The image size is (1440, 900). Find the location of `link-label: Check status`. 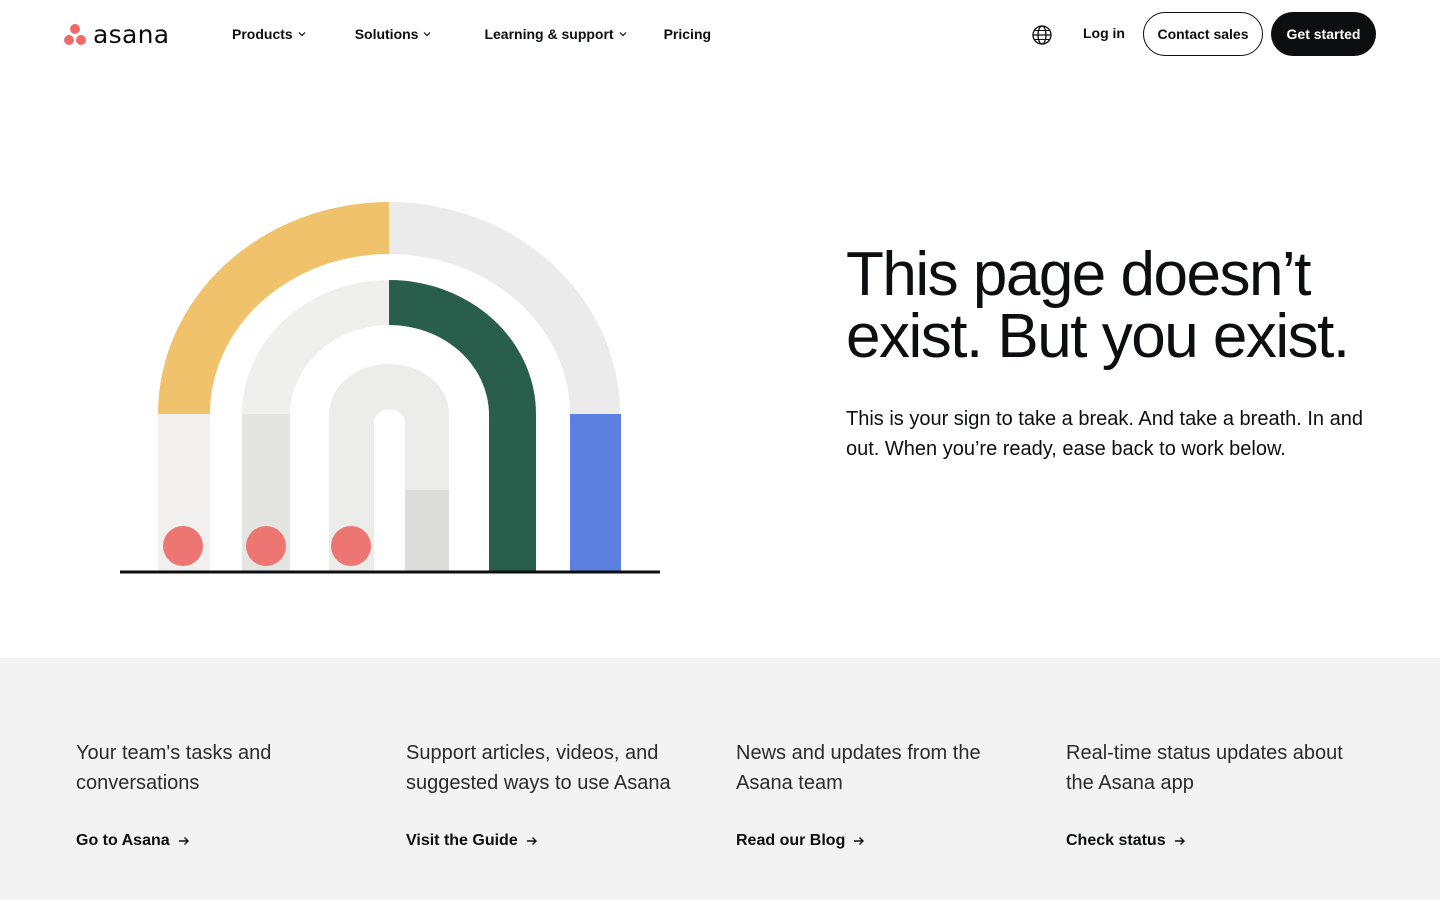

link-label: Check status is located at coordinates (1116, 840).